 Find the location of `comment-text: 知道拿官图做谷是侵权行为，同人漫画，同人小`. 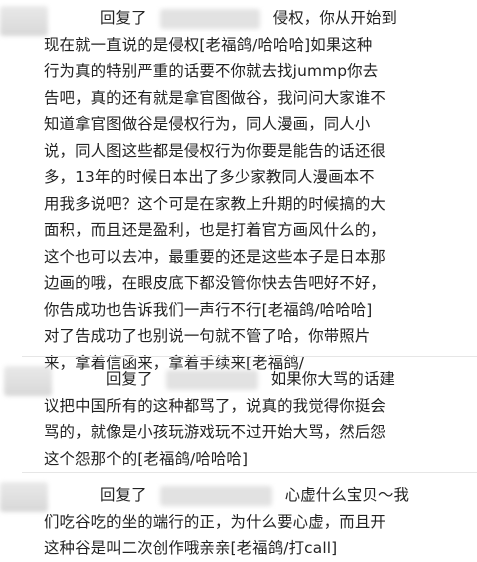

comment-text: 知道拿官图做谷是侵权行为，同人漫画，同人小 is located at coordinates (207, 124).